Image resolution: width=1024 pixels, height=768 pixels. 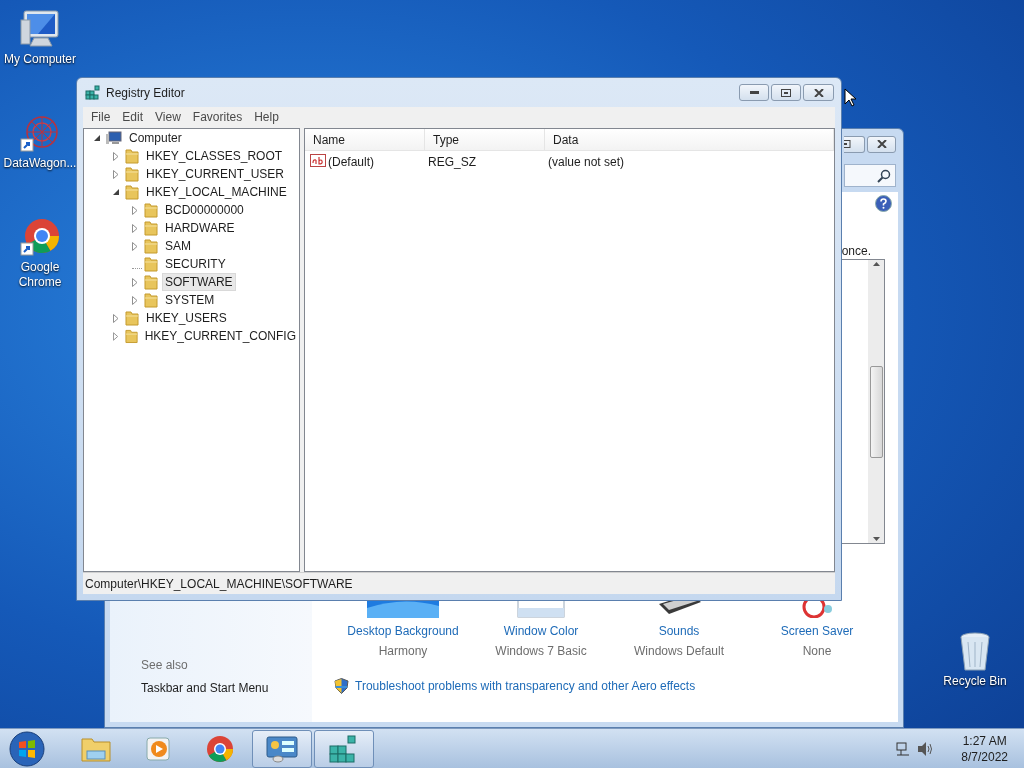 I want to click on clock: 1:27 AM 8/7/2022, so click(x=984, y=748).